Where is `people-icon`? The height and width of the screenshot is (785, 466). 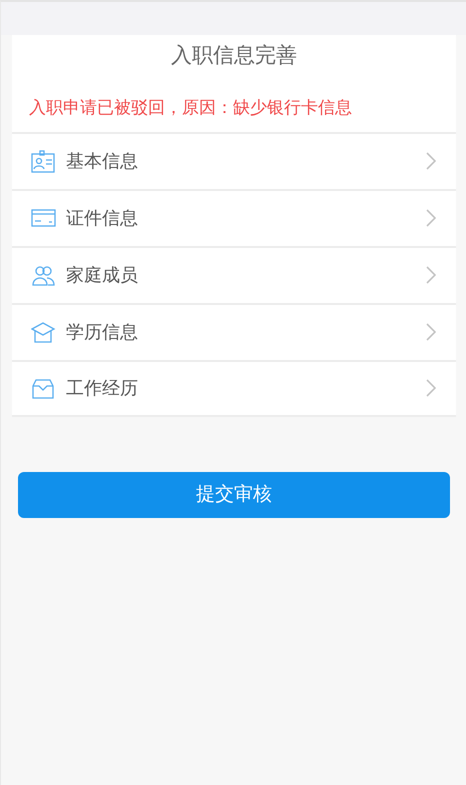 people-icon is located at coordinates (43, 275).